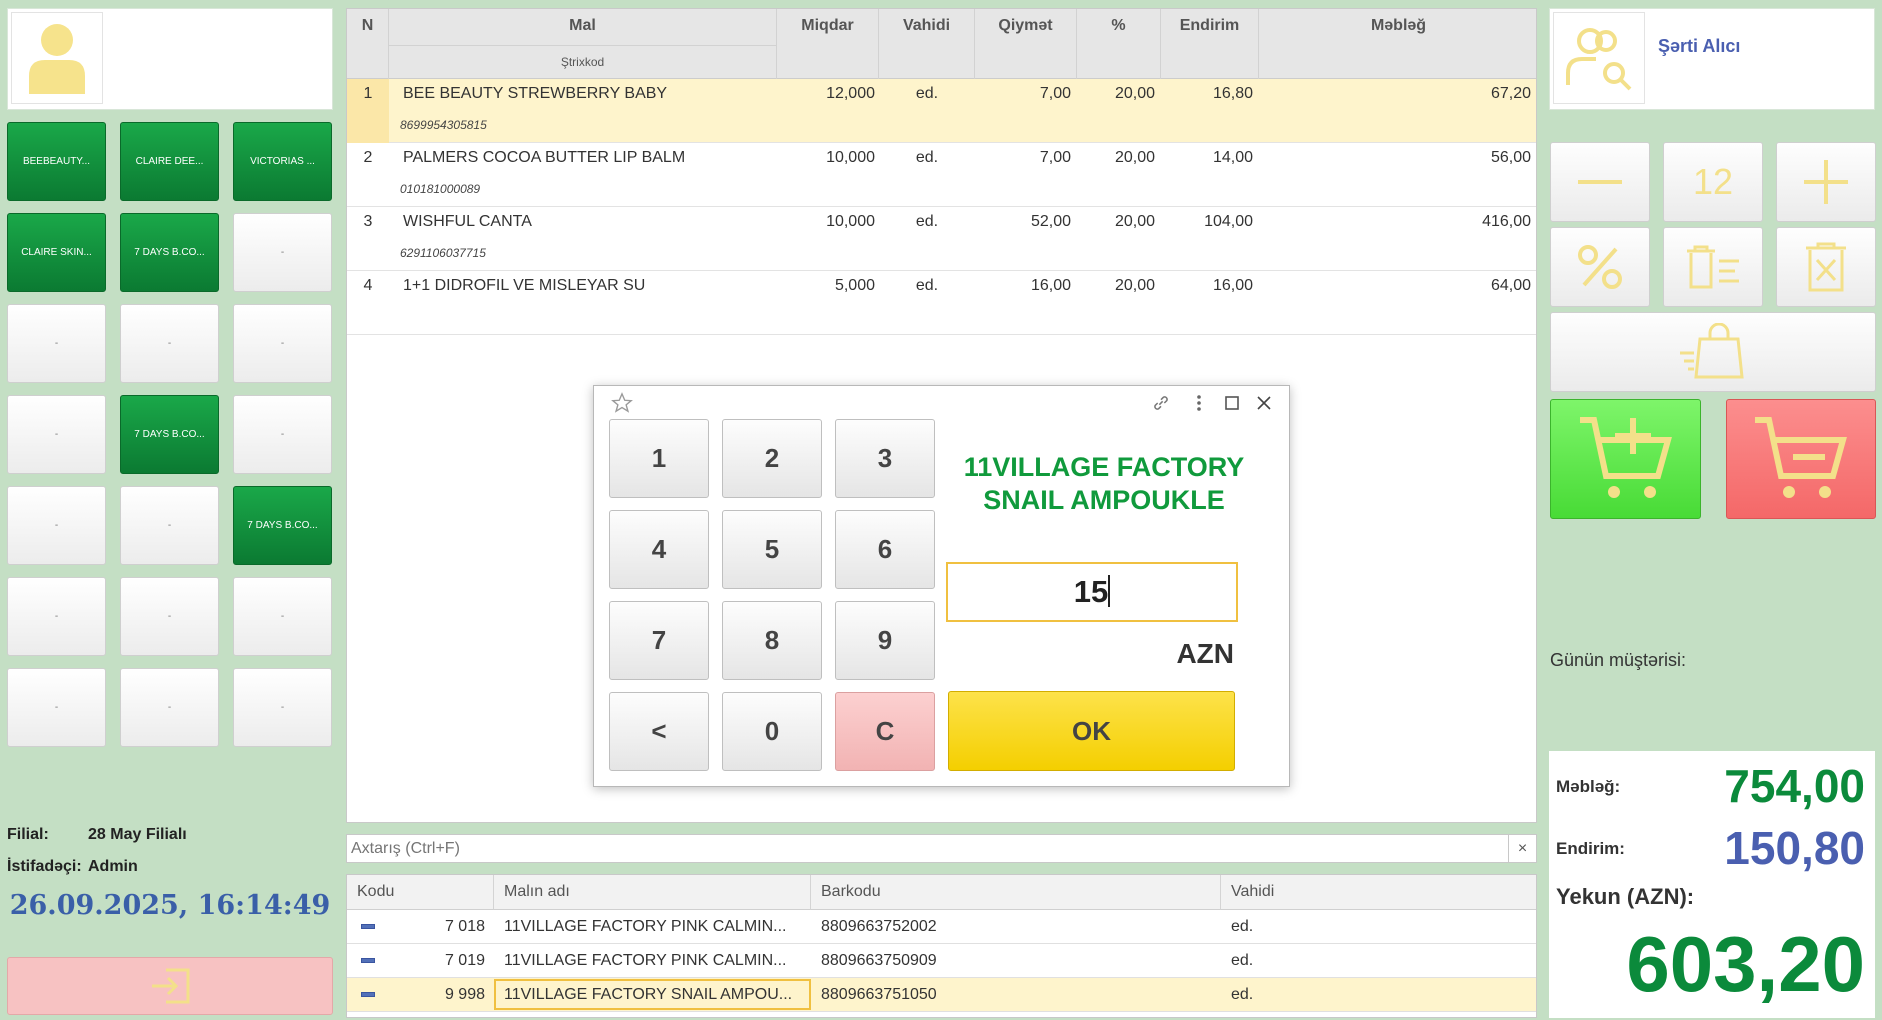 Image resolution: width=1882 pixels, height=1020 pixels. I want to click on user-avatar, so click(57, 58).